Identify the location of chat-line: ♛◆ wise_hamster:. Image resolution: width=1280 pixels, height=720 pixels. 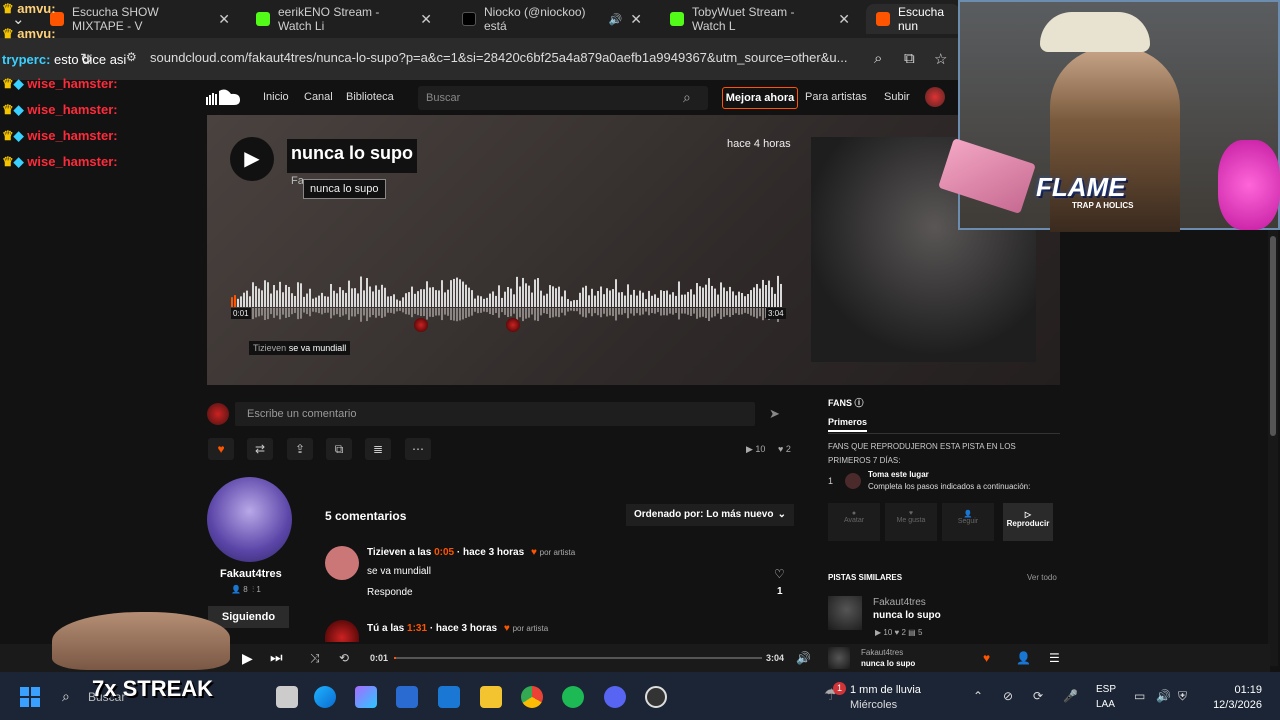
(60, 109).